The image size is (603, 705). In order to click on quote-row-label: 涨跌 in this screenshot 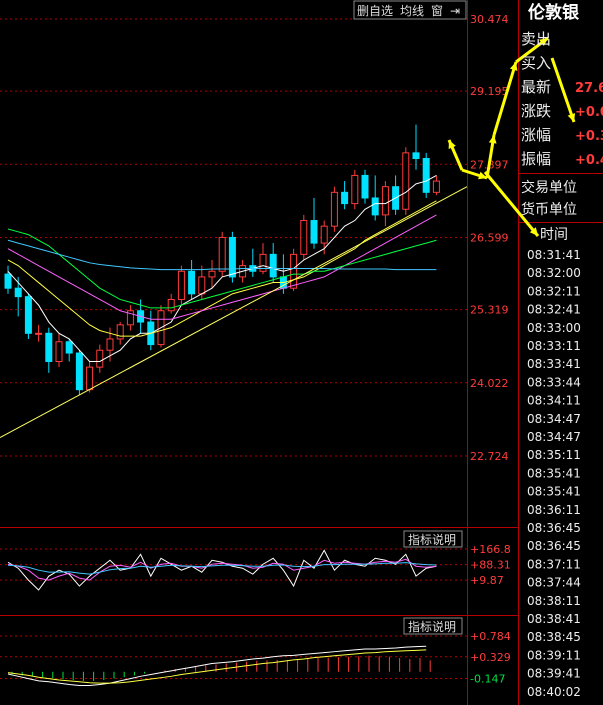, I will do `click(536, 111)`.